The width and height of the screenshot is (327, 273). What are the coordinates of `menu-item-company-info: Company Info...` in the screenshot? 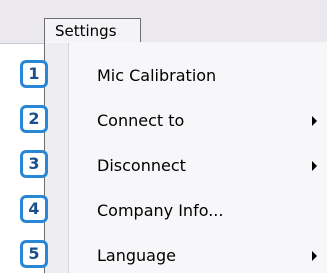 It's located at (198, 211).